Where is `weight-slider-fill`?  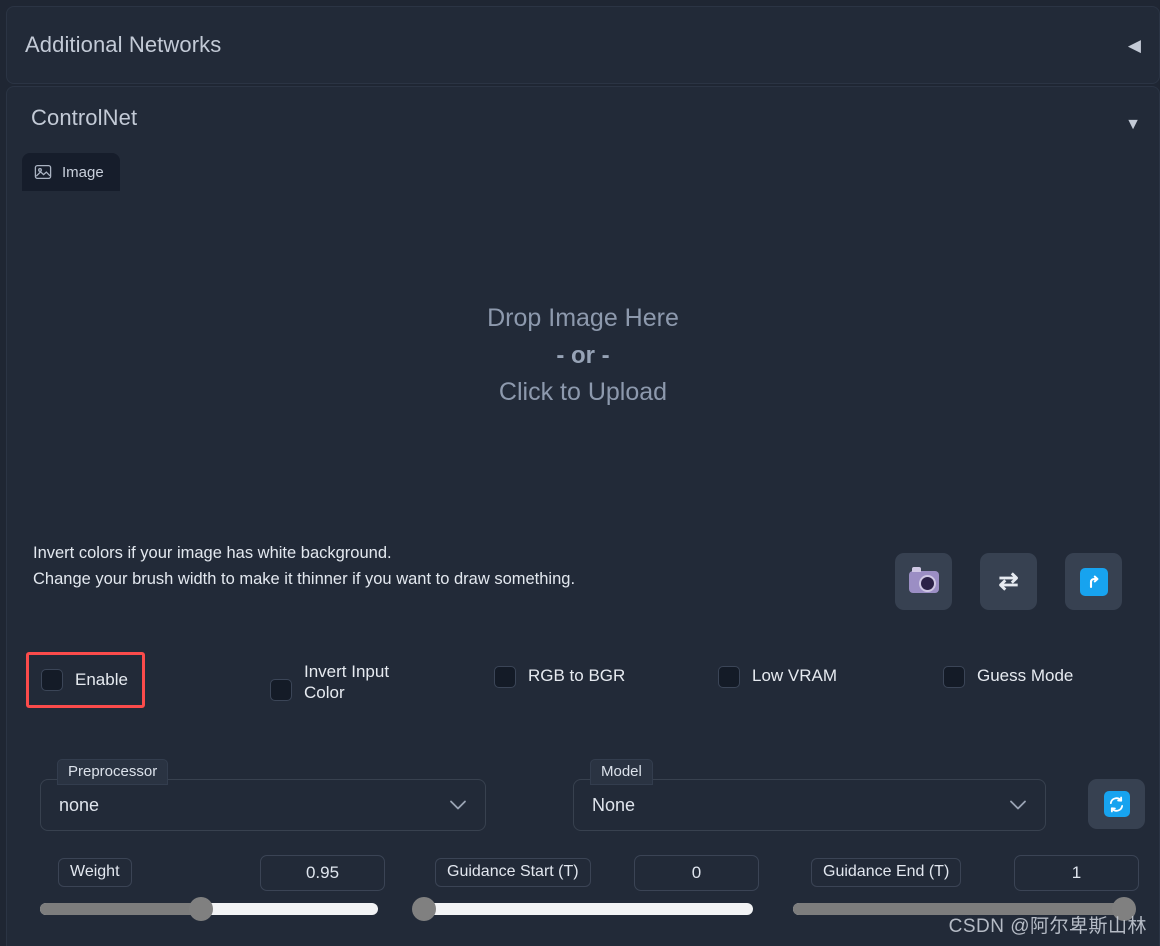 weight-slider-fill is located at coordinates (120, 909).